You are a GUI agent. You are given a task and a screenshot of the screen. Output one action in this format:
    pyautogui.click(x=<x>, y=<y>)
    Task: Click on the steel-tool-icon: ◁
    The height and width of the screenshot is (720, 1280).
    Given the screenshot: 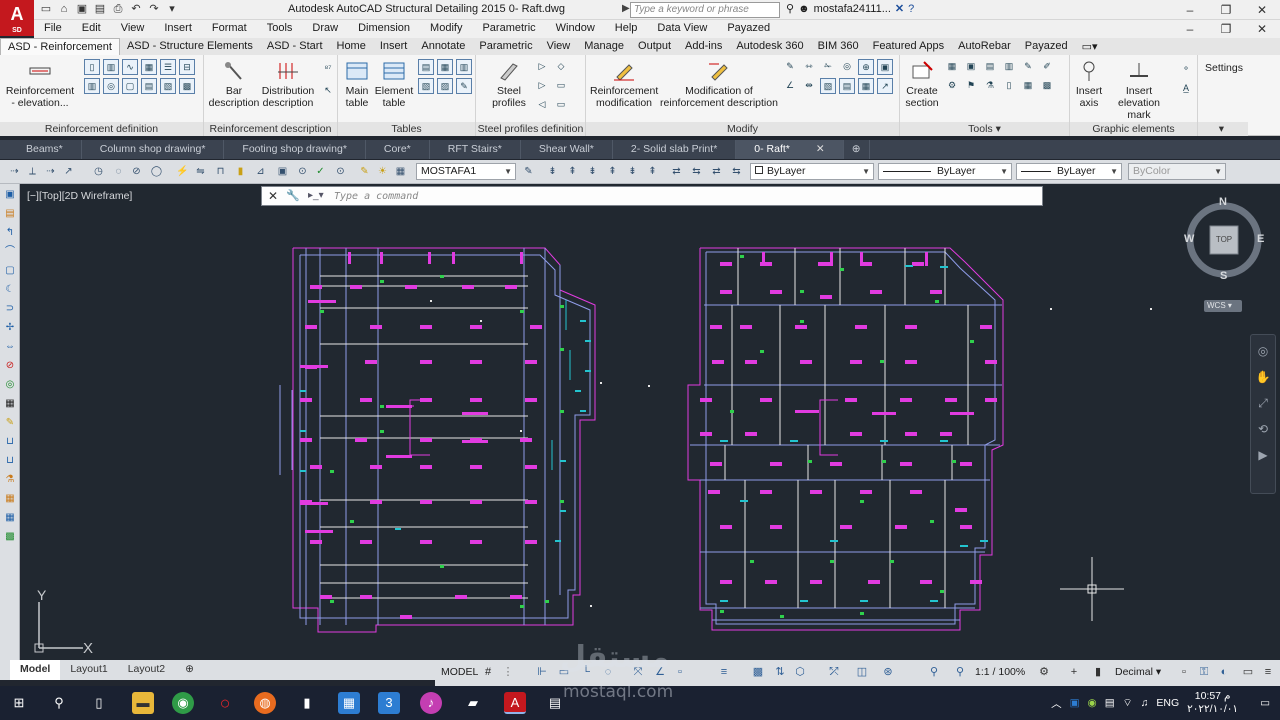 What is the action you would take?
    pyautogui.click(x=542, y=105)
    